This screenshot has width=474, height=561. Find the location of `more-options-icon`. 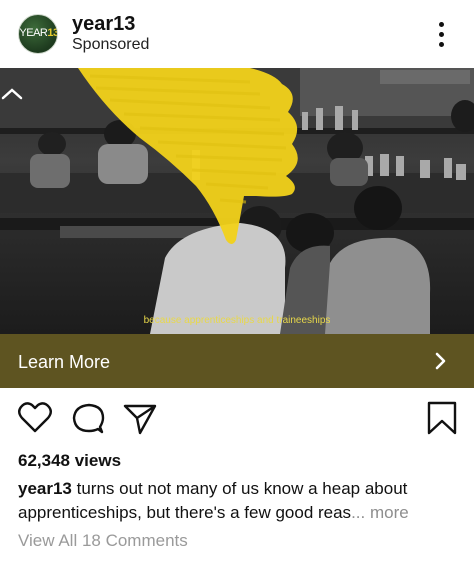

more-options-icon is located at coordinates (442, 35).